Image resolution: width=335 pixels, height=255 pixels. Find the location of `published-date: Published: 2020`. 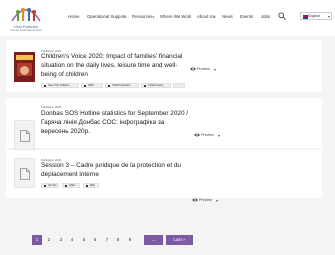

published-date: Published: 2020 is located at coordinates (51, 107).